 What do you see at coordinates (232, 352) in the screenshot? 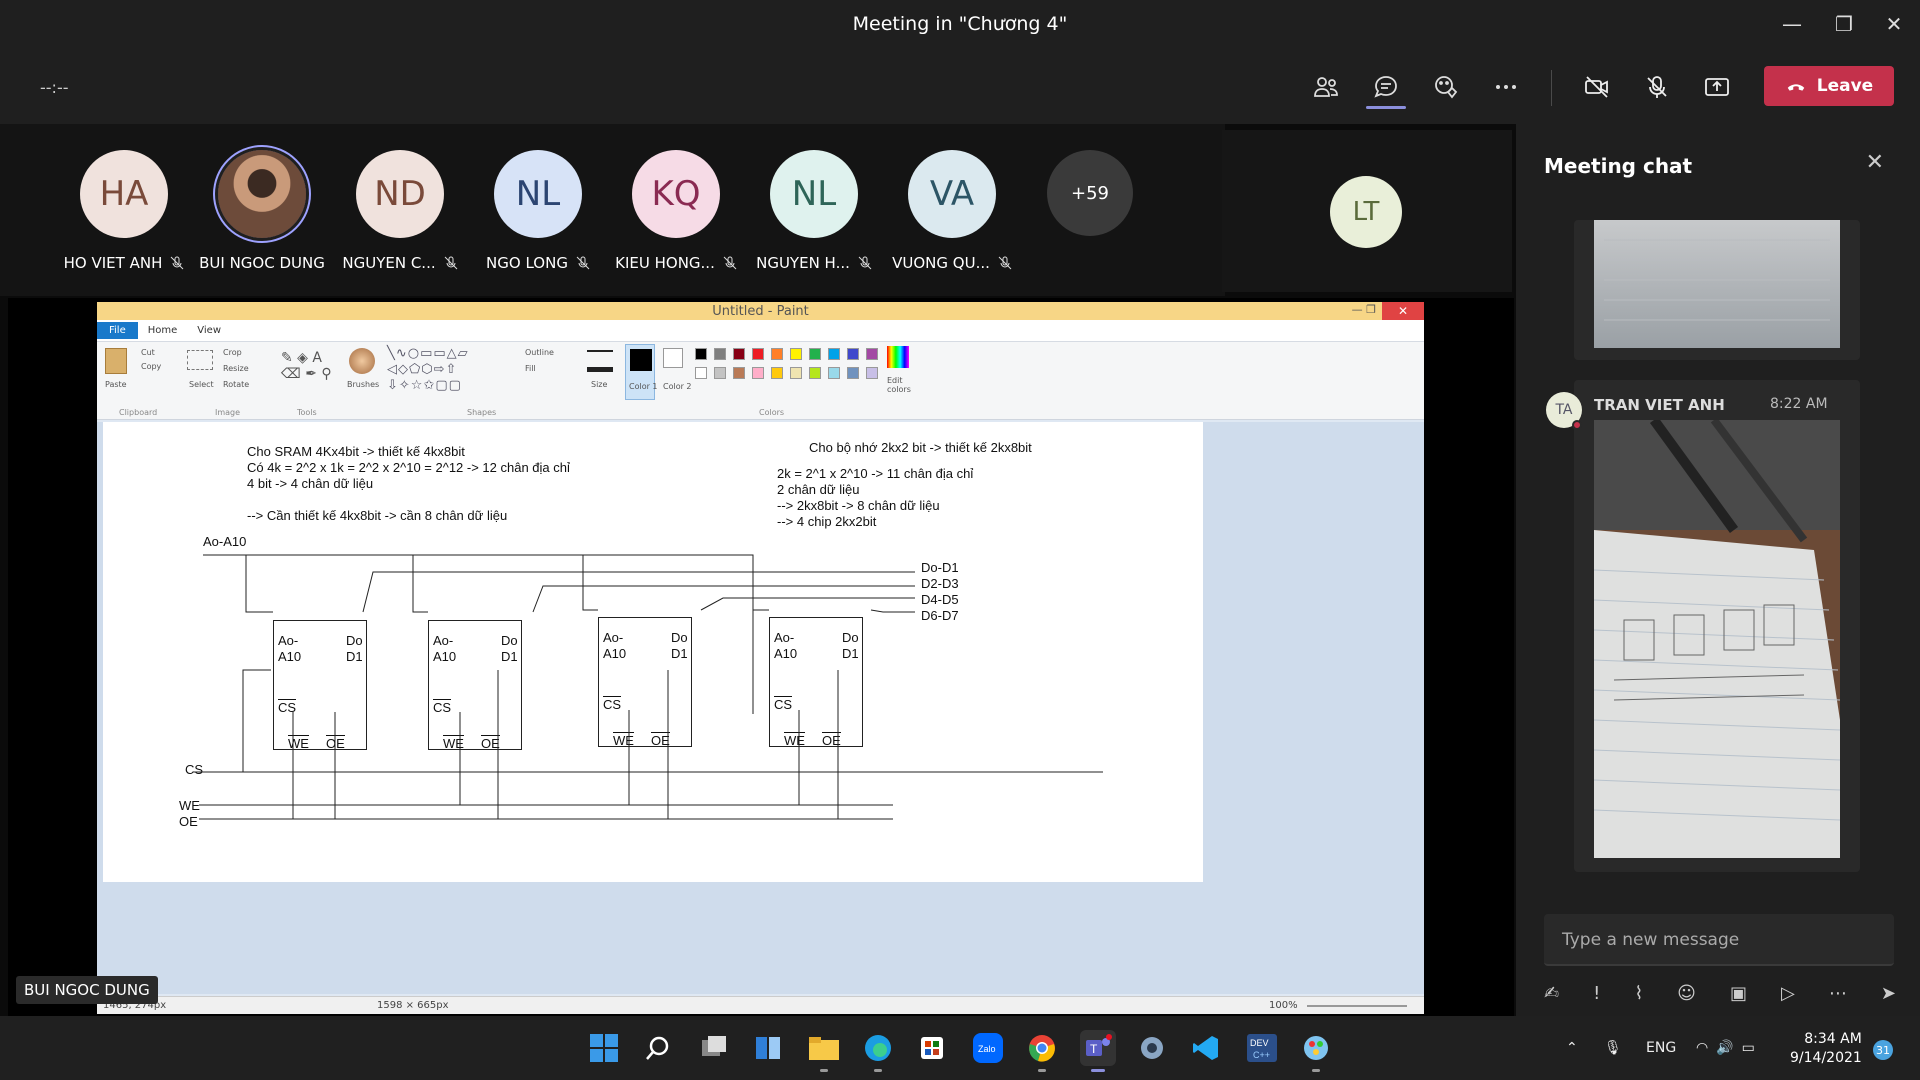
I see `crop-label: Crop` at bounding box center [232, 352].